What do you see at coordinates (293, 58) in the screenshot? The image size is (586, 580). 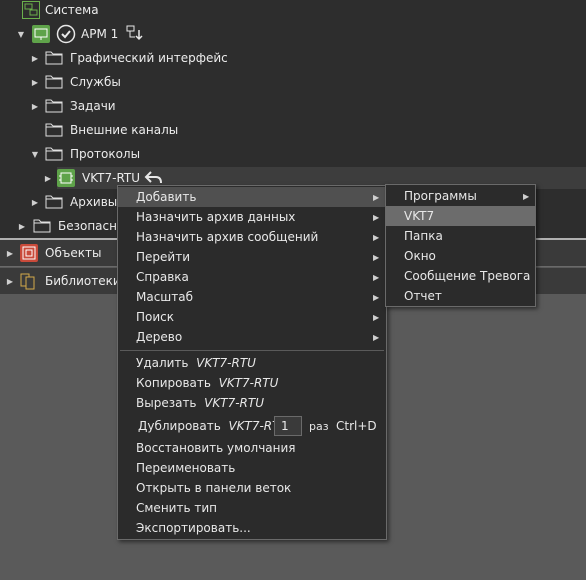 I see `tree-node-graphics: ▶ Графический интерфейс` at bounding box center [293, 58].